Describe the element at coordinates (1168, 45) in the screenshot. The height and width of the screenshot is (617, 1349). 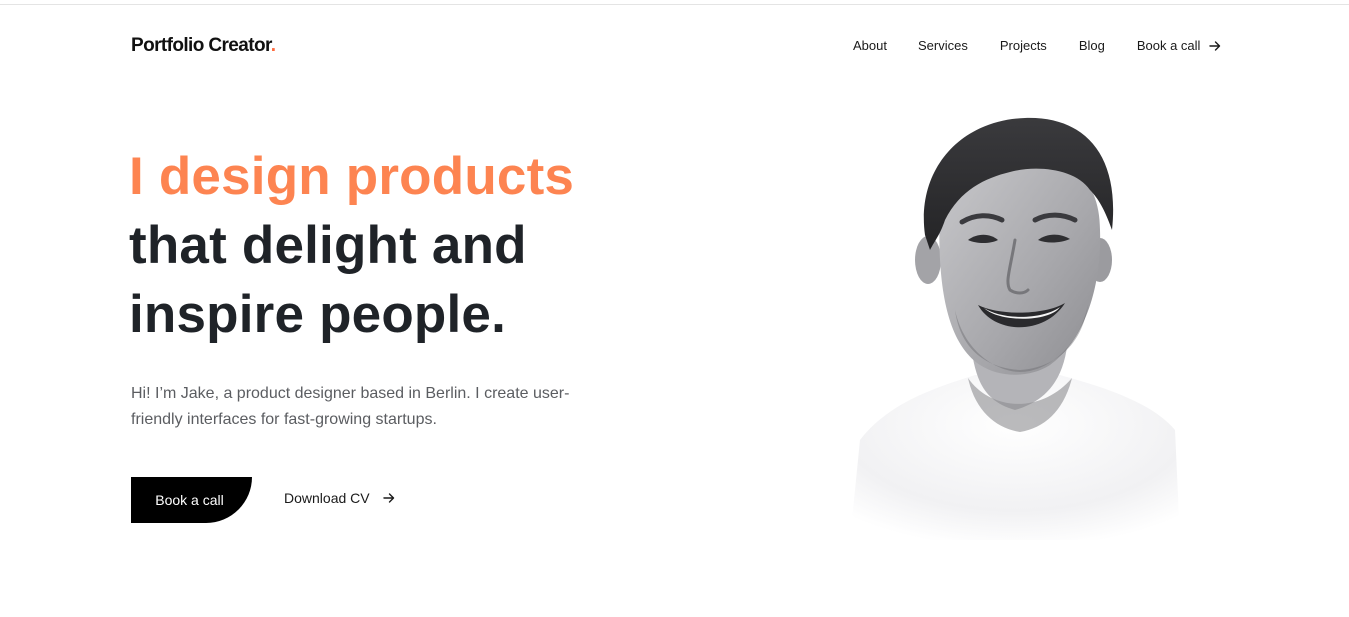
I see `nav-book-call-label: Book a call` at that location.